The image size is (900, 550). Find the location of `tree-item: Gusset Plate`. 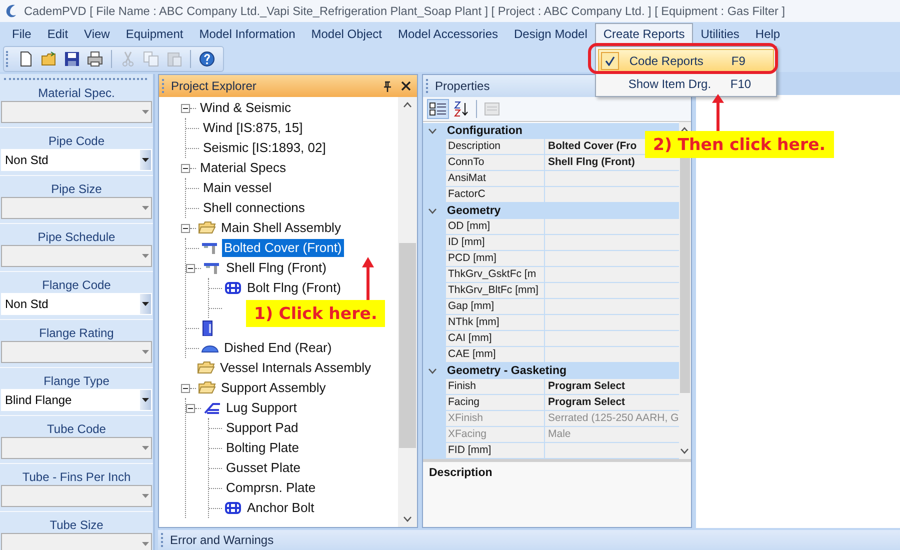

tree-item: Gusset Plate is located at coordinates (263, 468).